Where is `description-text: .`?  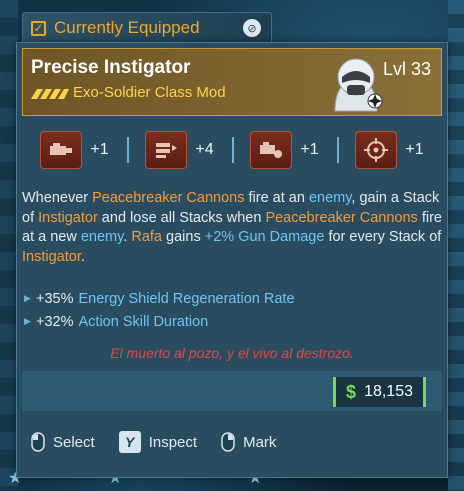 description-text: . is located at coordinates (82, 256).